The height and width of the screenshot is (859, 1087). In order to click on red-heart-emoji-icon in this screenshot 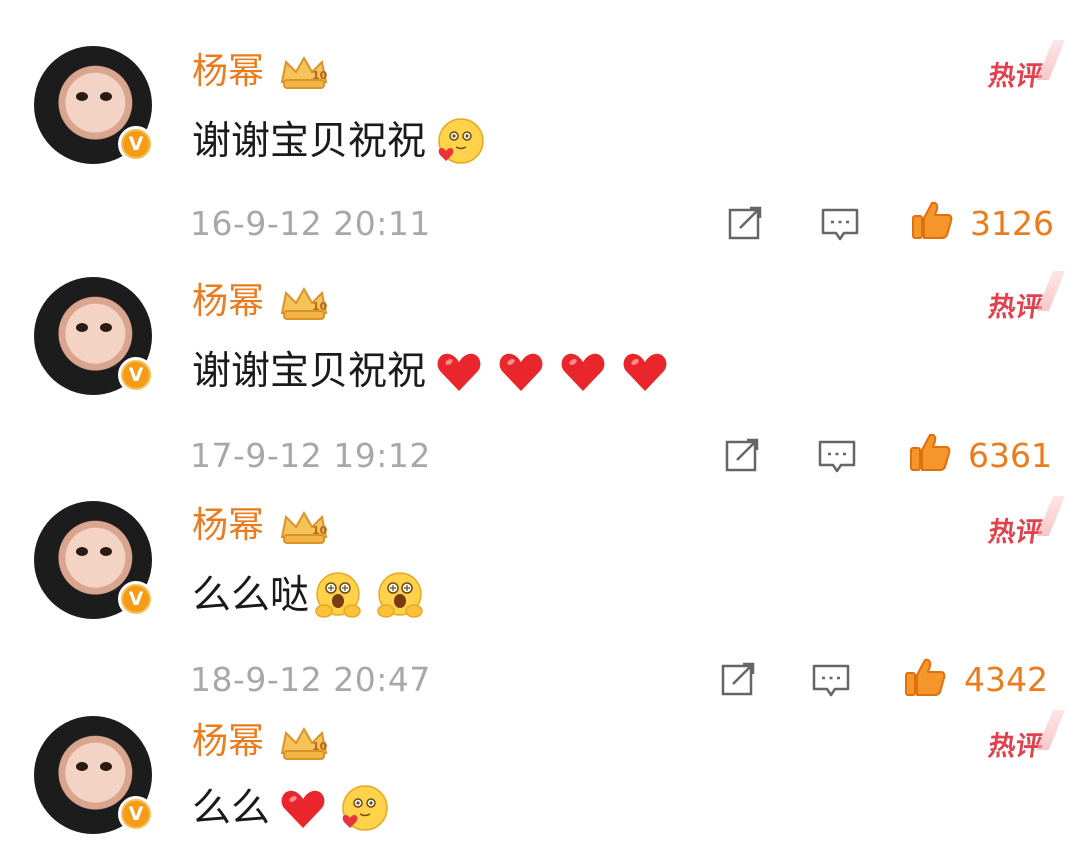, I will do `click(303, 809)`.